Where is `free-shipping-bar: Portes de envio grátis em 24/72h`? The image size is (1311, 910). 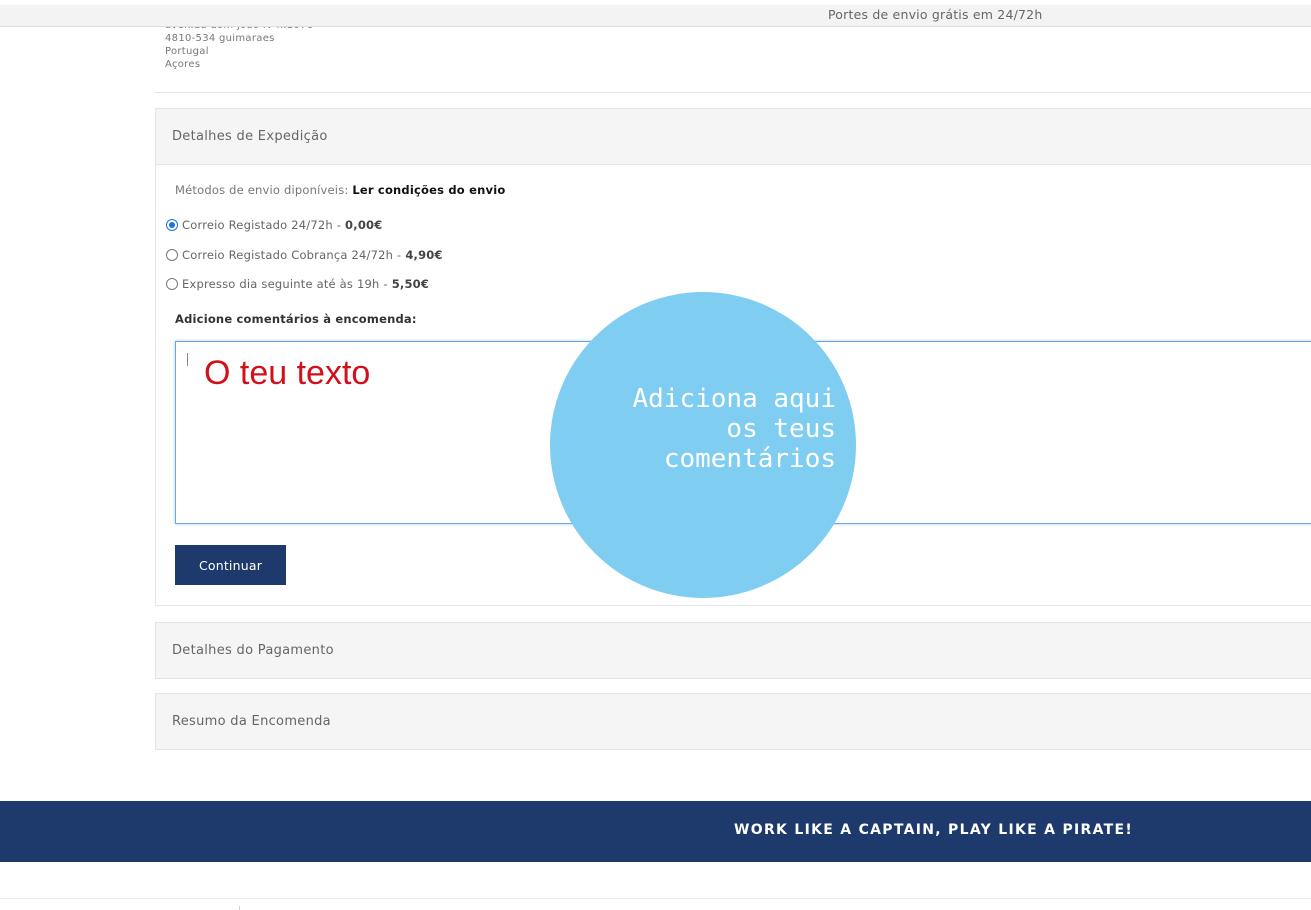
free-shipping-bar: Portes de envio grátis em 24/72h is located at coordinates (655, 16).